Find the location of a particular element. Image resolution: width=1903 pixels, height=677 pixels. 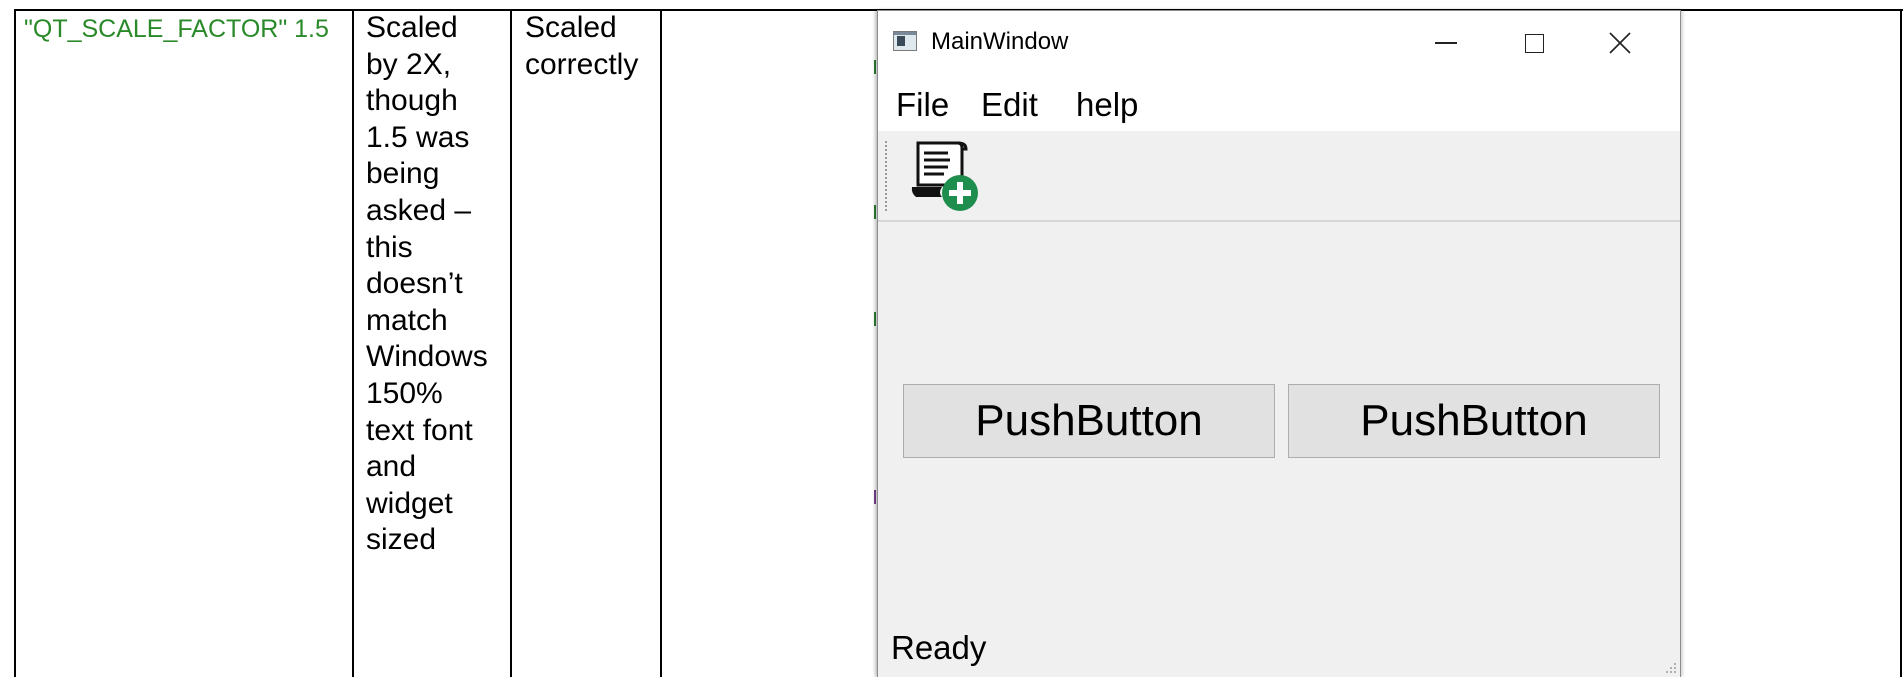

result-line: correctly is located at coordinates (582, 64).